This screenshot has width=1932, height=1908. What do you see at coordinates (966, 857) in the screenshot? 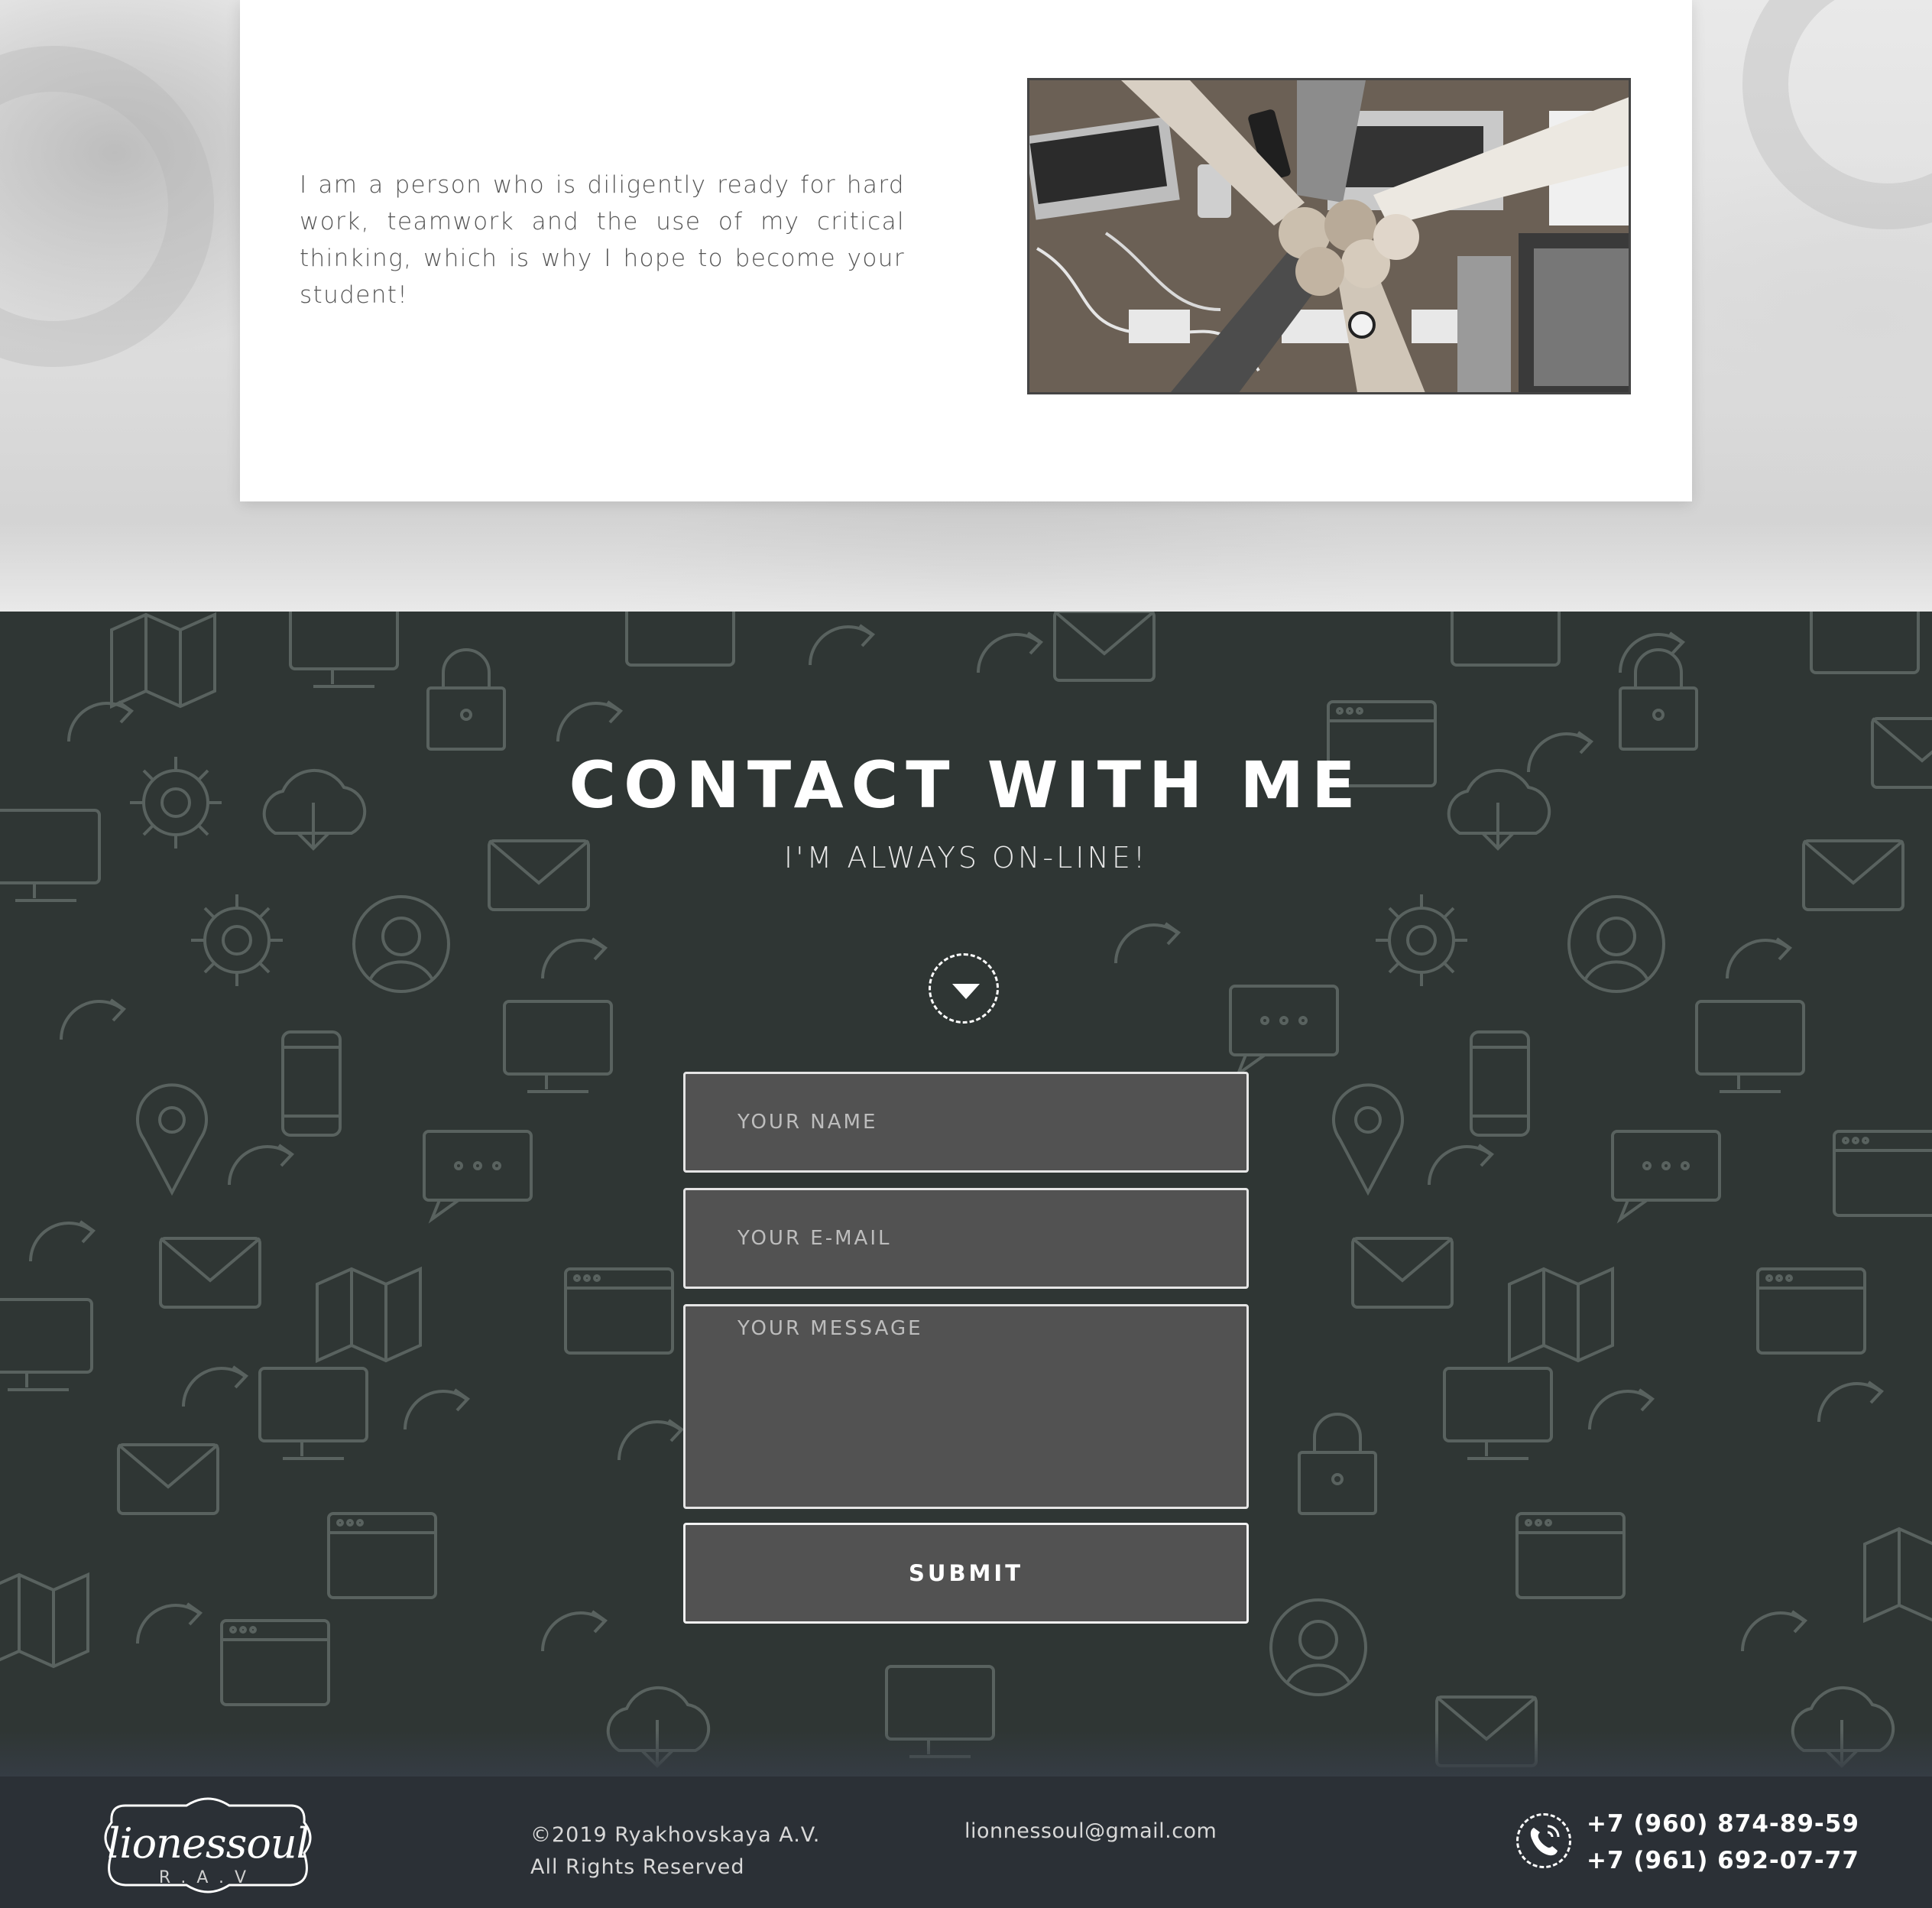
I see `contact-subtitle: I'M ALWAYS ON-LINE!` at bounding box center [966, 857].